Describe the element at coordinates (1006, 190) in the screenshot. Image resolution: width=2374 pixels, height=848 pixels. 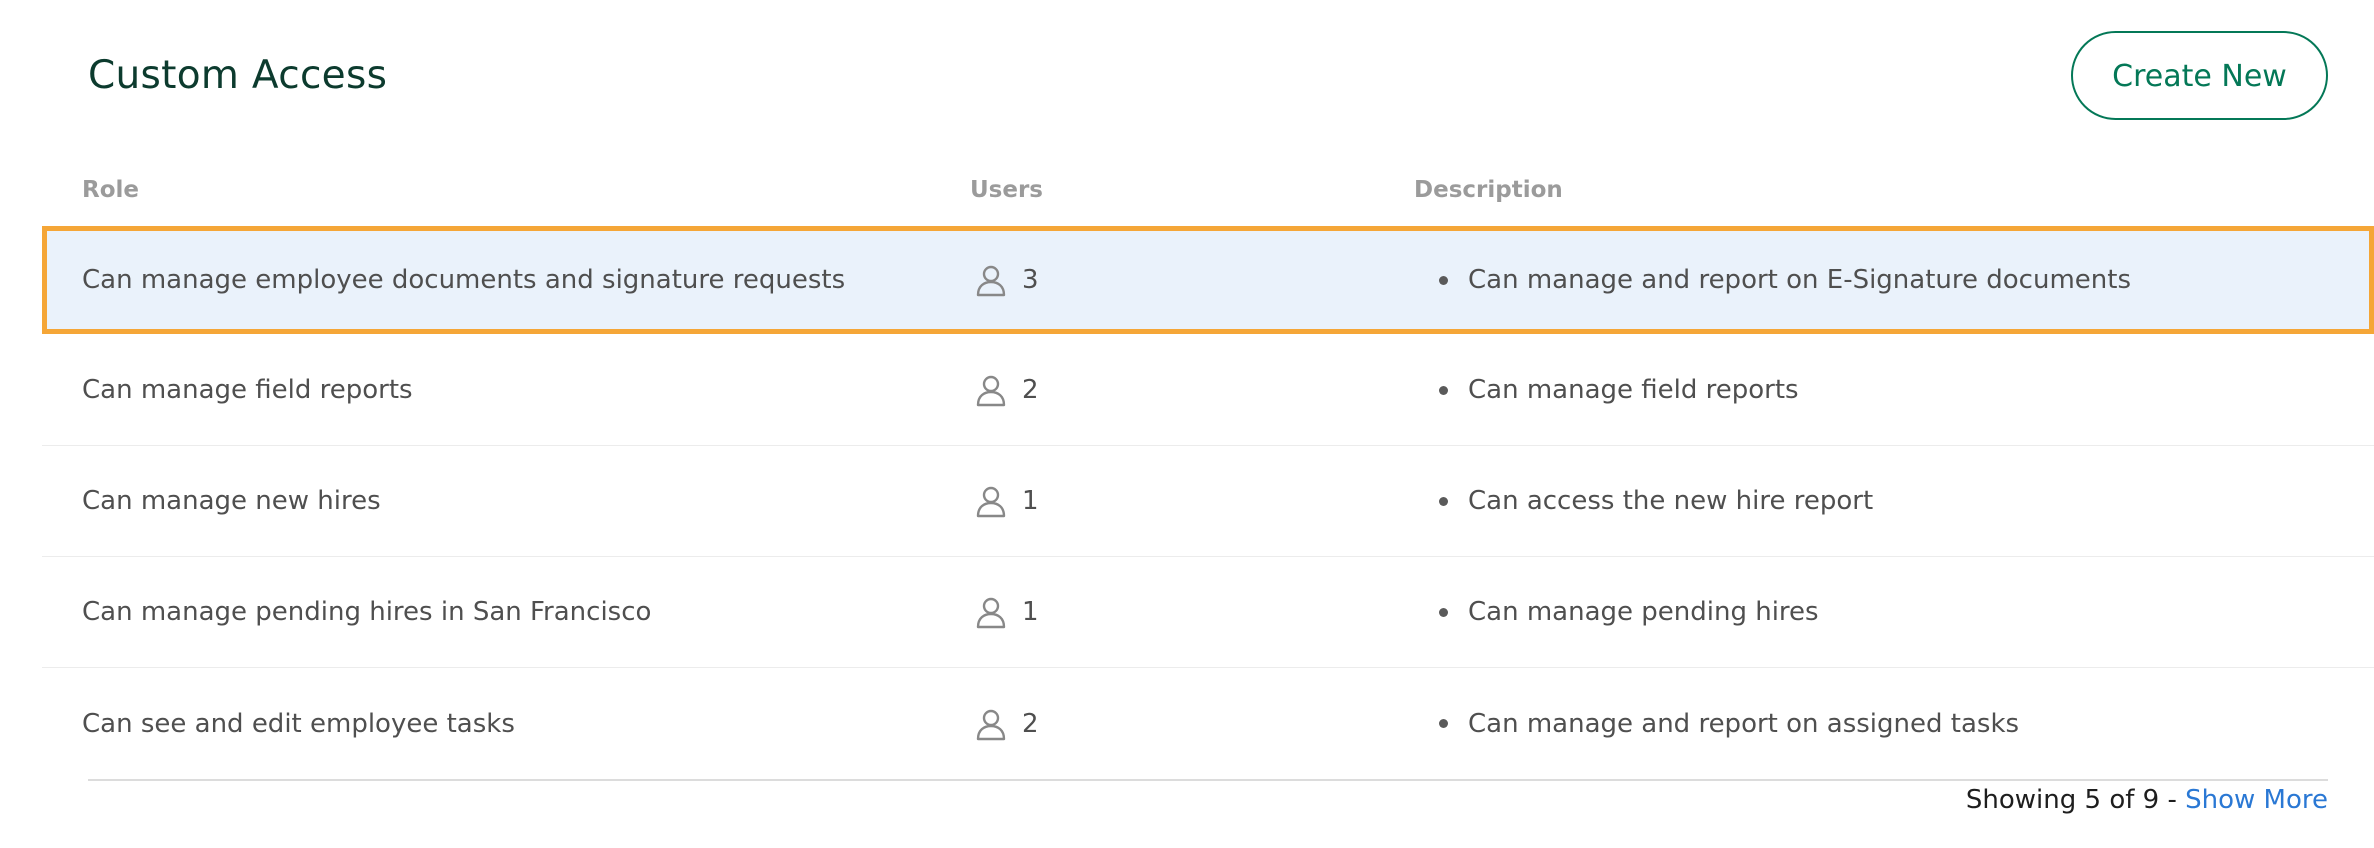
I see `column-header-users: Users` at that location.